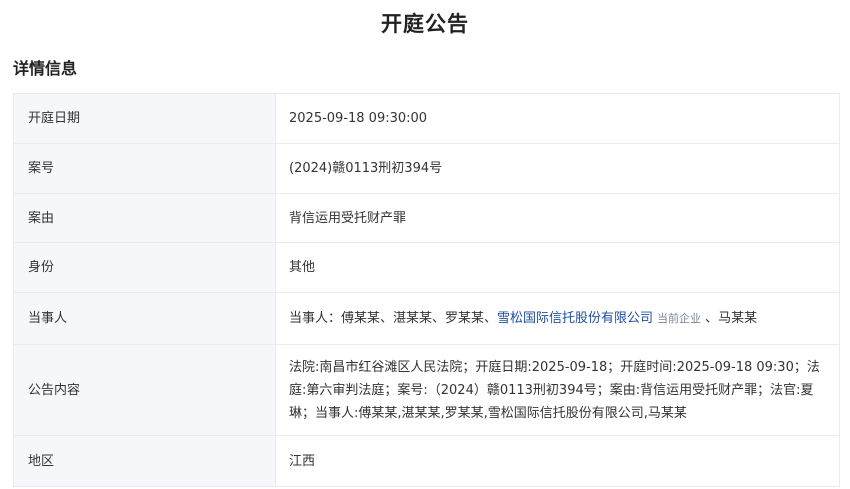 The width and height of the screenshot is (850, 489). I want to click on row-label-announcement: 公告内容, so click(144, 390).